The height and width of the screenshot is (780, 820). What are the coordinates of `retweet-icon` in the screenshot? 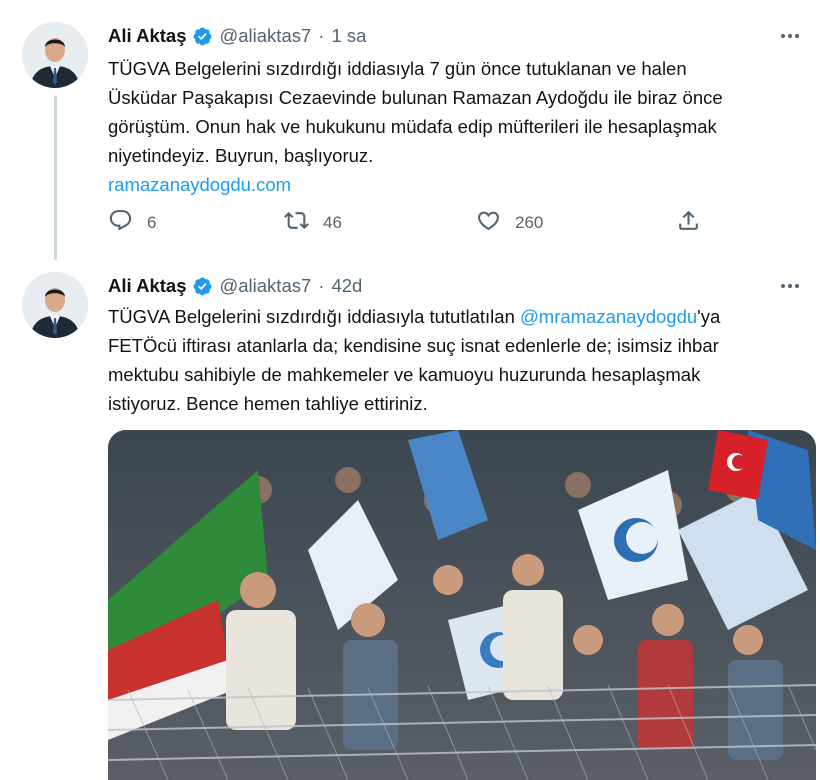 It's located at (296, 223).